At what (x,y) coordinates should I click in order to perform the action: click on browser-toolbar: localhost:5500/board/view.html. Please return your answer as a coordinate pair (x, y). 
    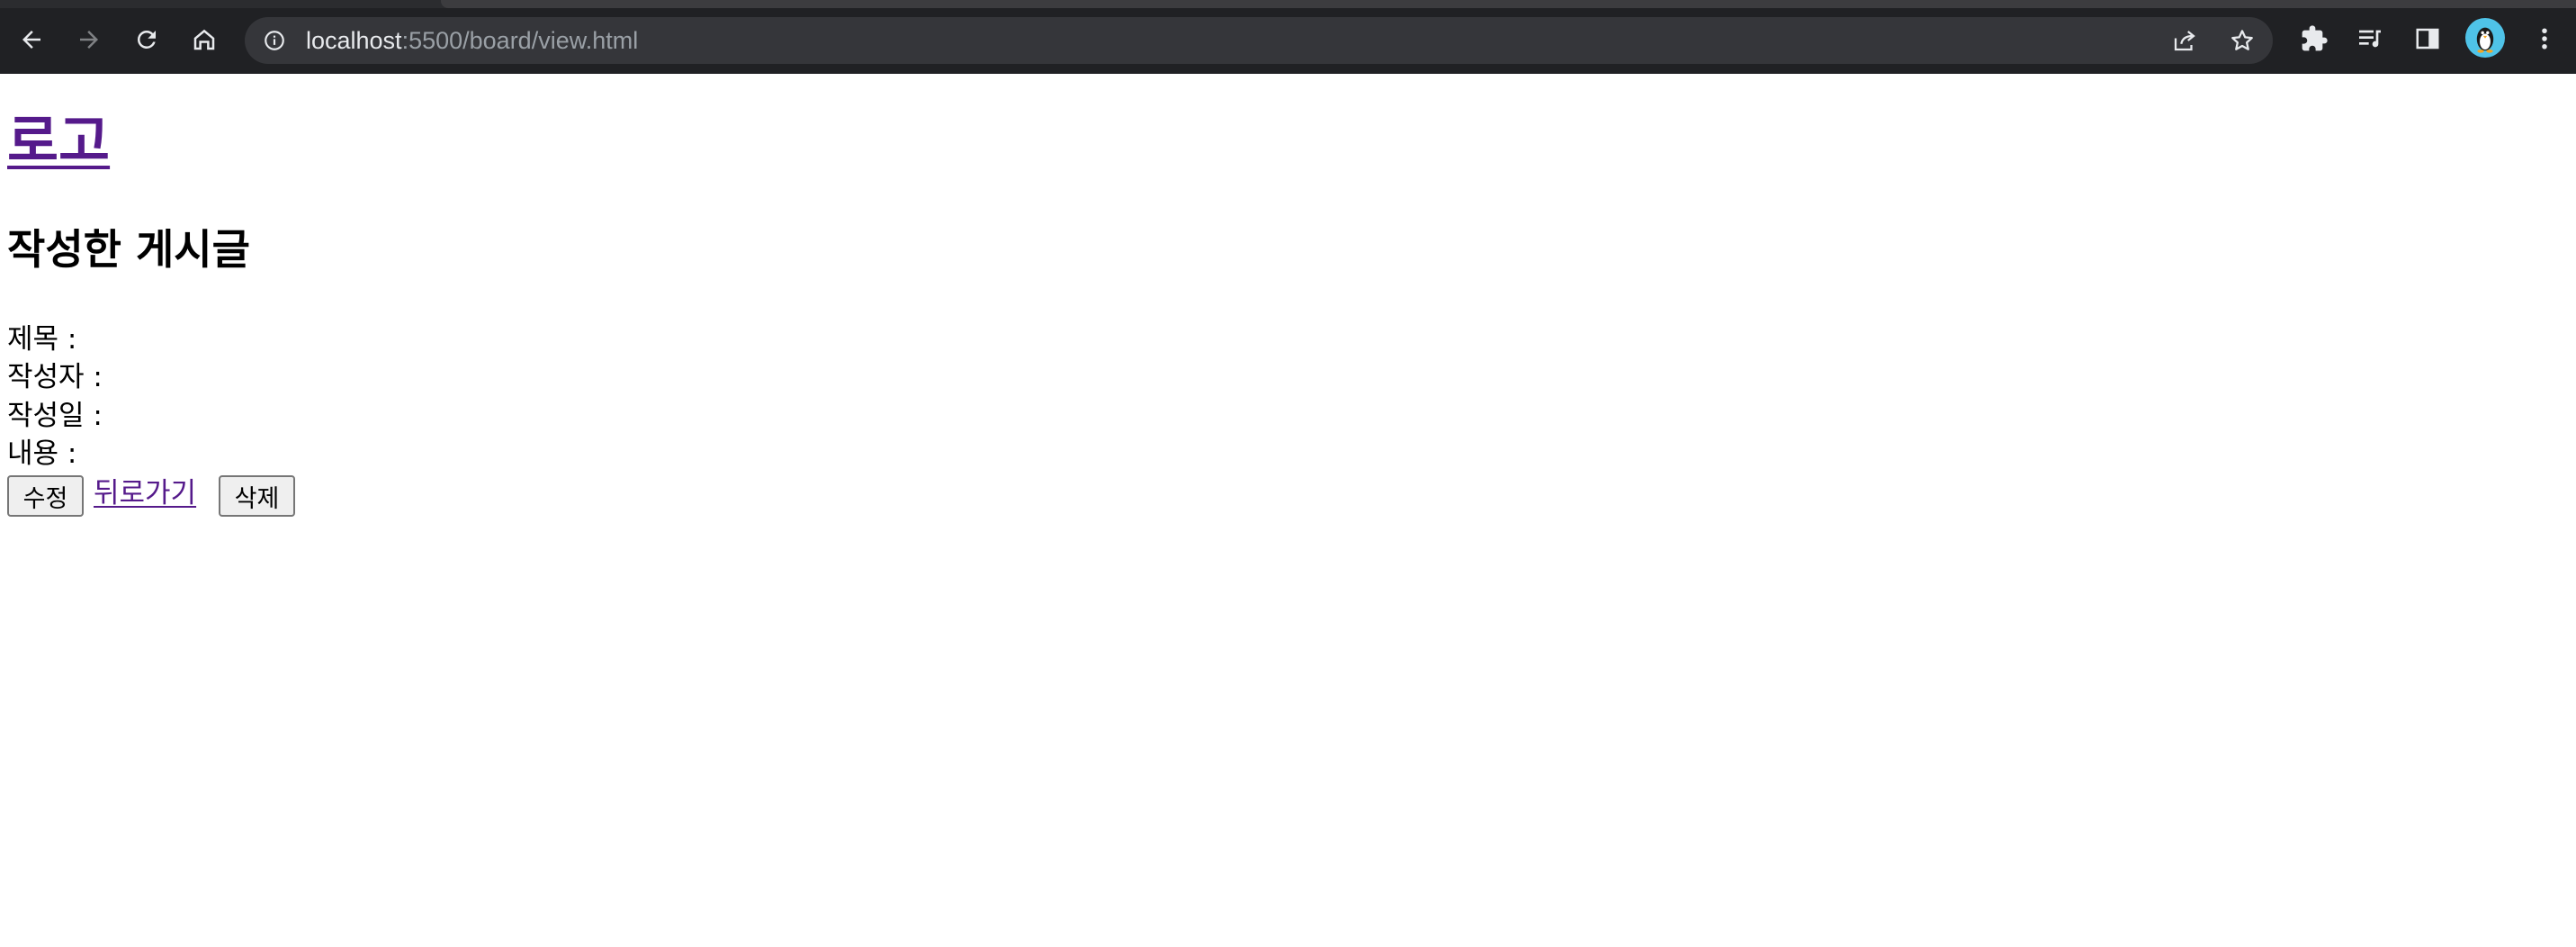
    Looking at the image, I should click on (1288, 37).